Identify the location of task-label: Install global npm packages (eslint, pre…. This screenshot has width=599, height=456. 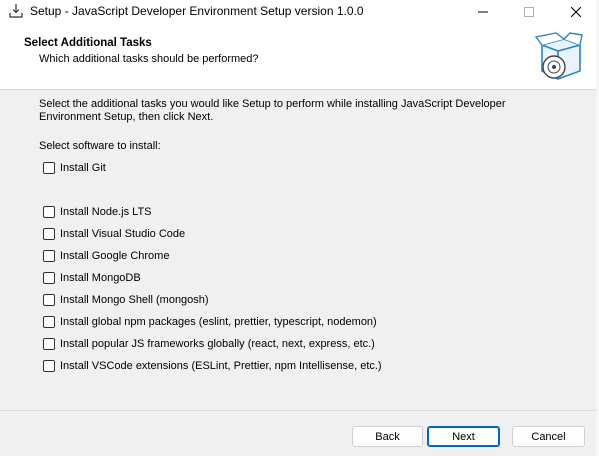
(218, 322).